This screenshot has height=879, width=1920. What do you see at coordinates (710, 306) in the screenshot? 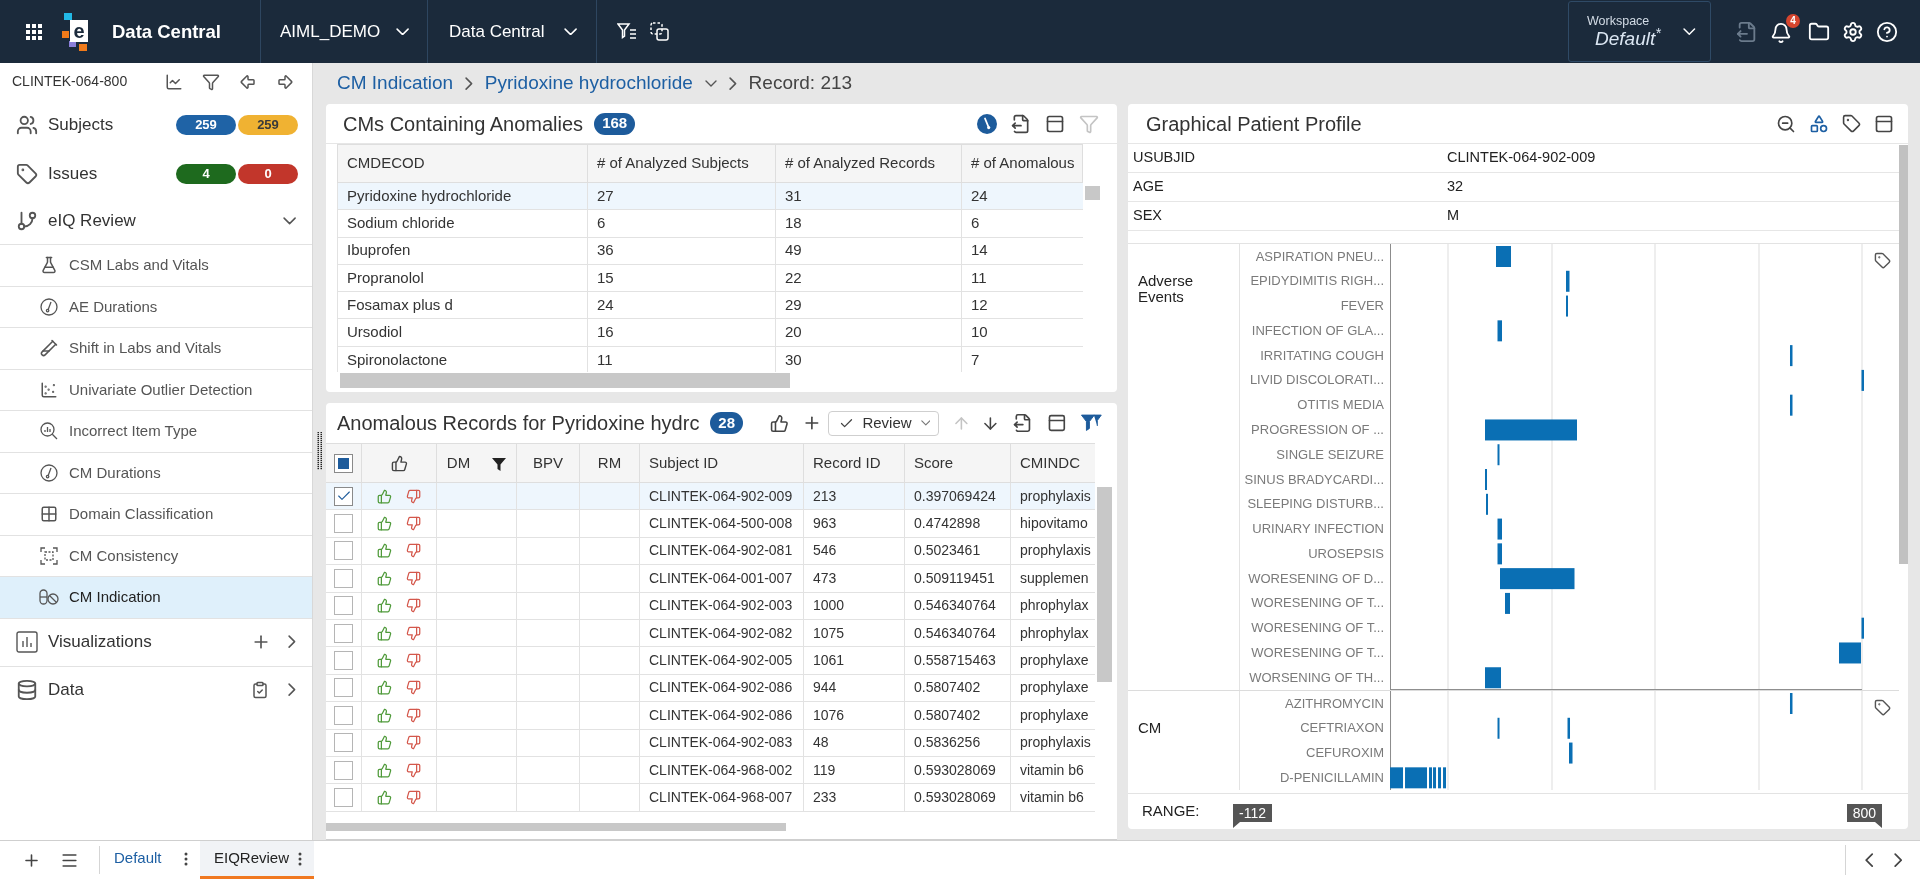
I see `table-row: Fosamax plus d 24 29 12` at bounding box center [710, 306].